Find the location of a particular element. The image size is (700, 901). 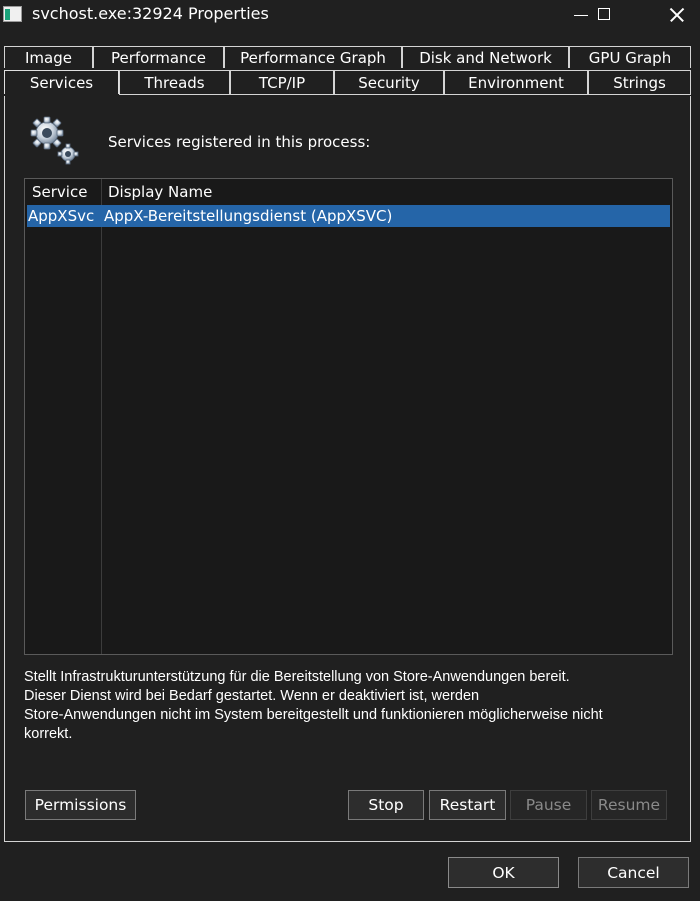

title-bar: svchost.exe:32924 Properties is located at coordinates (350, 16).